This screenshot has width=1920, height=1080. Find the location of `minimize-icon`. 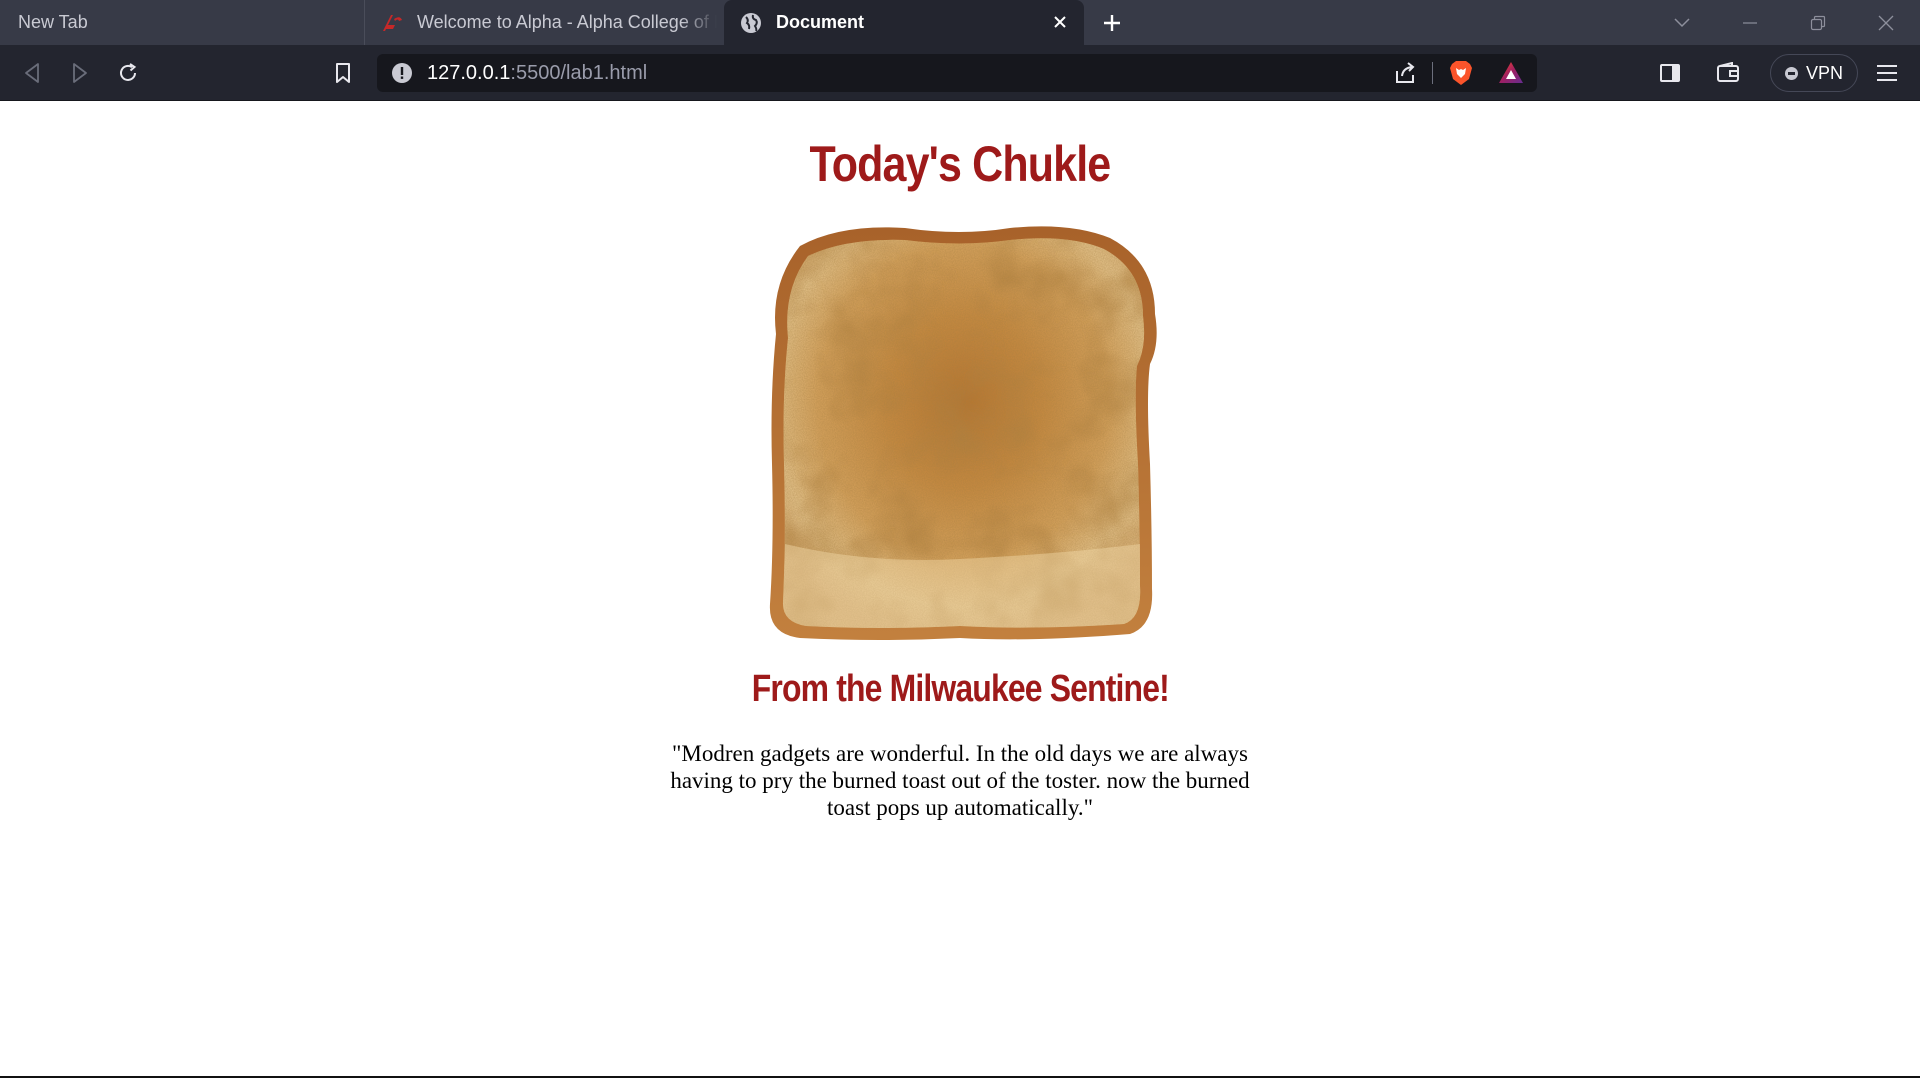

minimize-icon is located at coordinates (1750, 22).